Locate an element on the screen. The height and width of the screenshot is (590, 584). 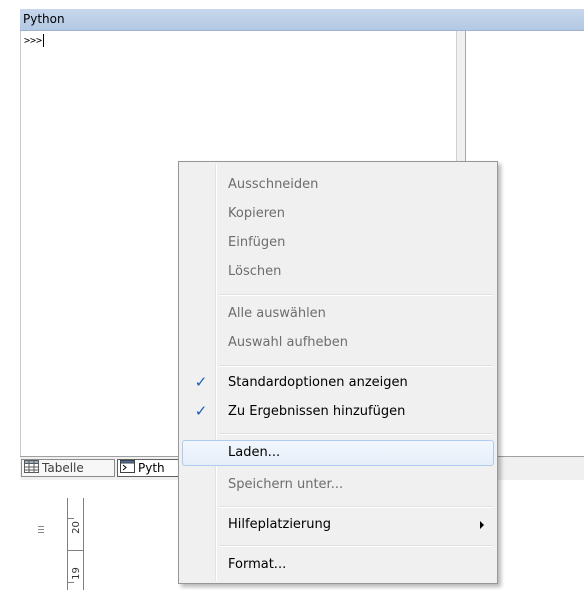
menu-item-hilfeplatzierung: Hilfeplatzierung is located at coordinates (338, 525).